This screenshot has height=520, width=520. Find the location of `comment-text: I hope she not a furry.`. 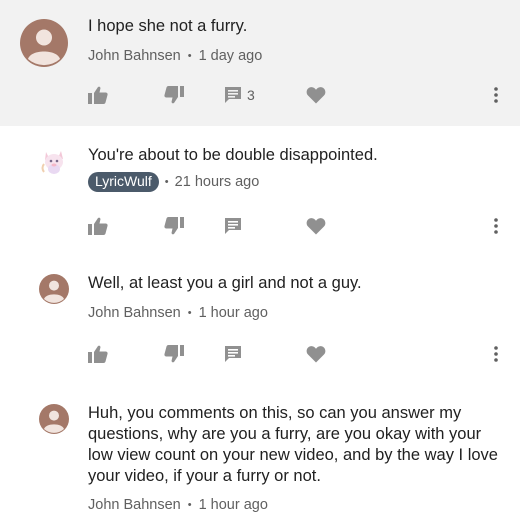

comment-text: I hope she not a furry. is located at coordinates (168, 26).